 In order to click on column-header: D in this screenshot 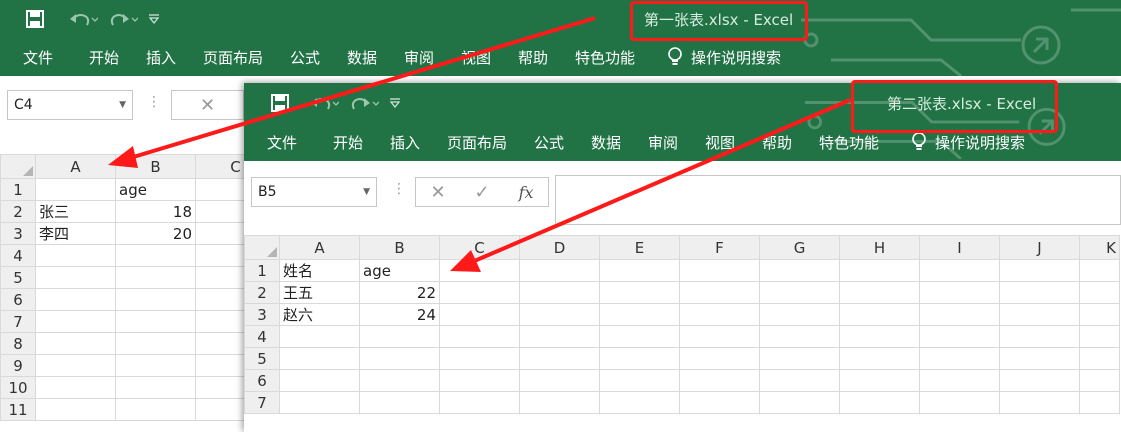, I will do `click(559, 247)`.